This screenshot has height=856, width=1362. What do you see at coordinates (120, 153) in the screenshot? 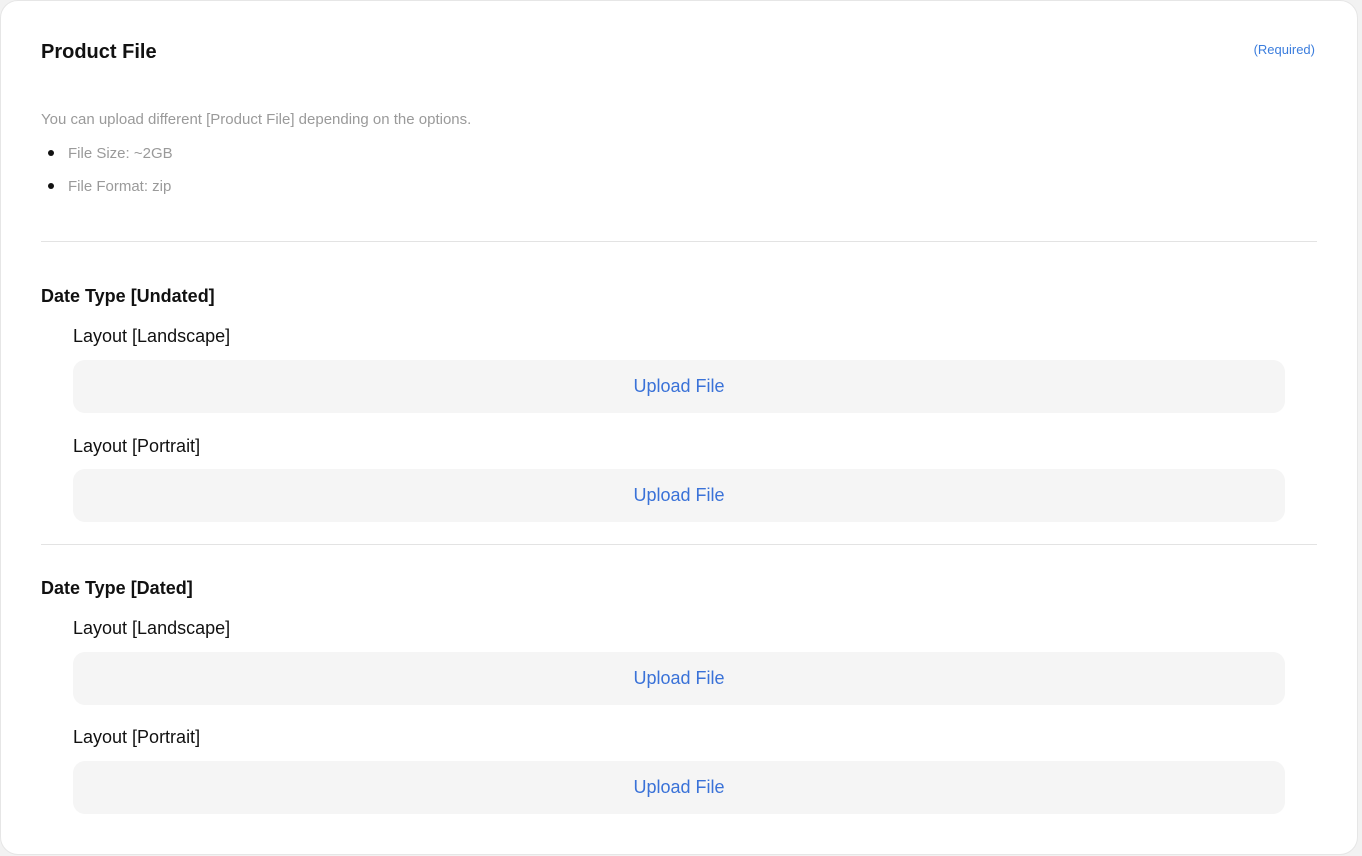
I see `file-size-text: File Size: ~2GB` at bounding box center [120, 153].